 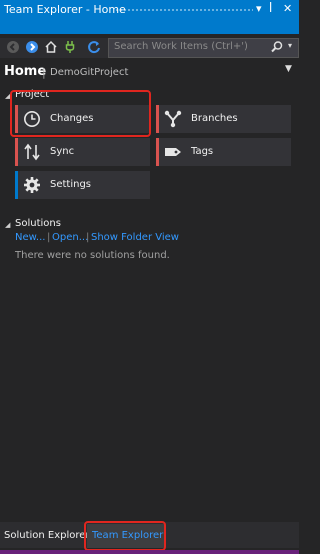 What do you see at coordinates (149, 552) in the screenshot?
I see `status-accent-line` at bounding box center [149, 552].